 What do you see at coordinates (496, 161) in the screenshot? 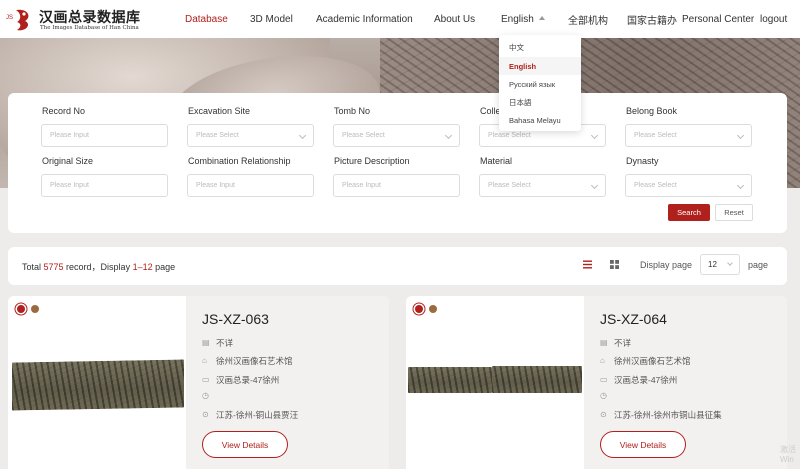
I see `label-material: Material` at bounding box center [496, 161].